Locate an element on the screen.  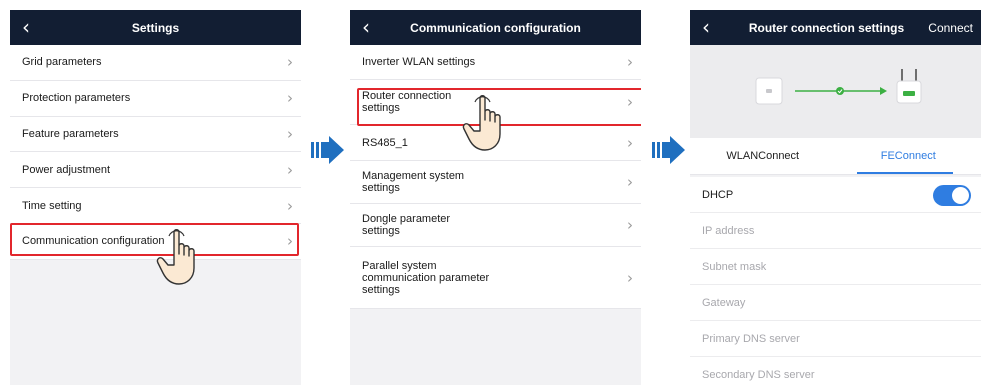
field-label: IP address is located at coordinates (728, 230).